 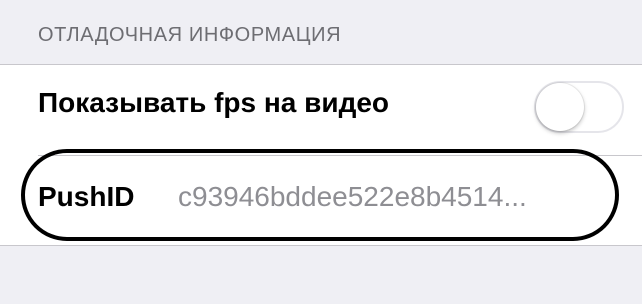 I want to click on toggle-knob, so click(x=560, y=107).